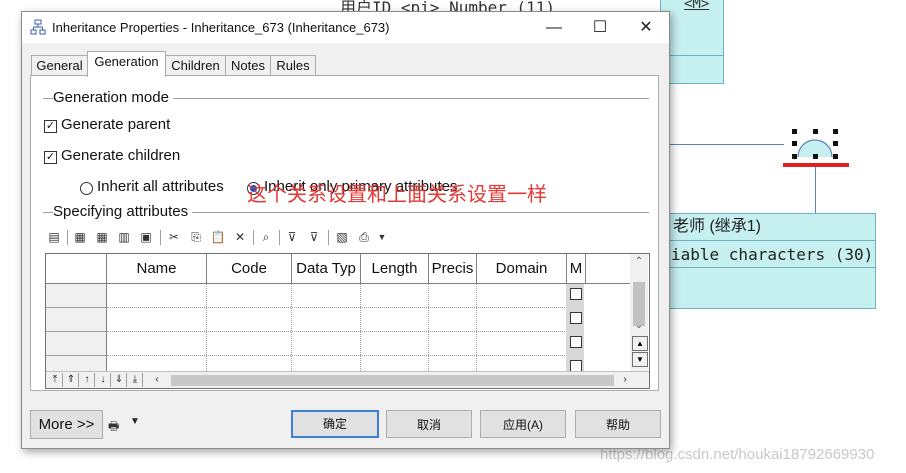 The width and height of the screenshot is (906, 473). I want to click on tab-generation: Generation, so click(126, 64).